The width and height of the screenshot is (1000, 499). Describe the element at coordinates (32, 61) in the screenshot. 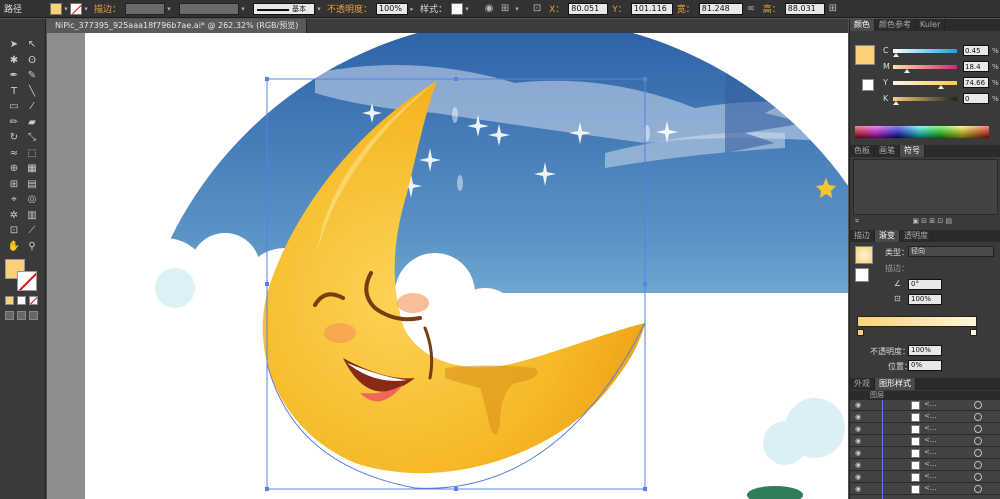

I see `lasso-tool-icon: ʘ` at that location.